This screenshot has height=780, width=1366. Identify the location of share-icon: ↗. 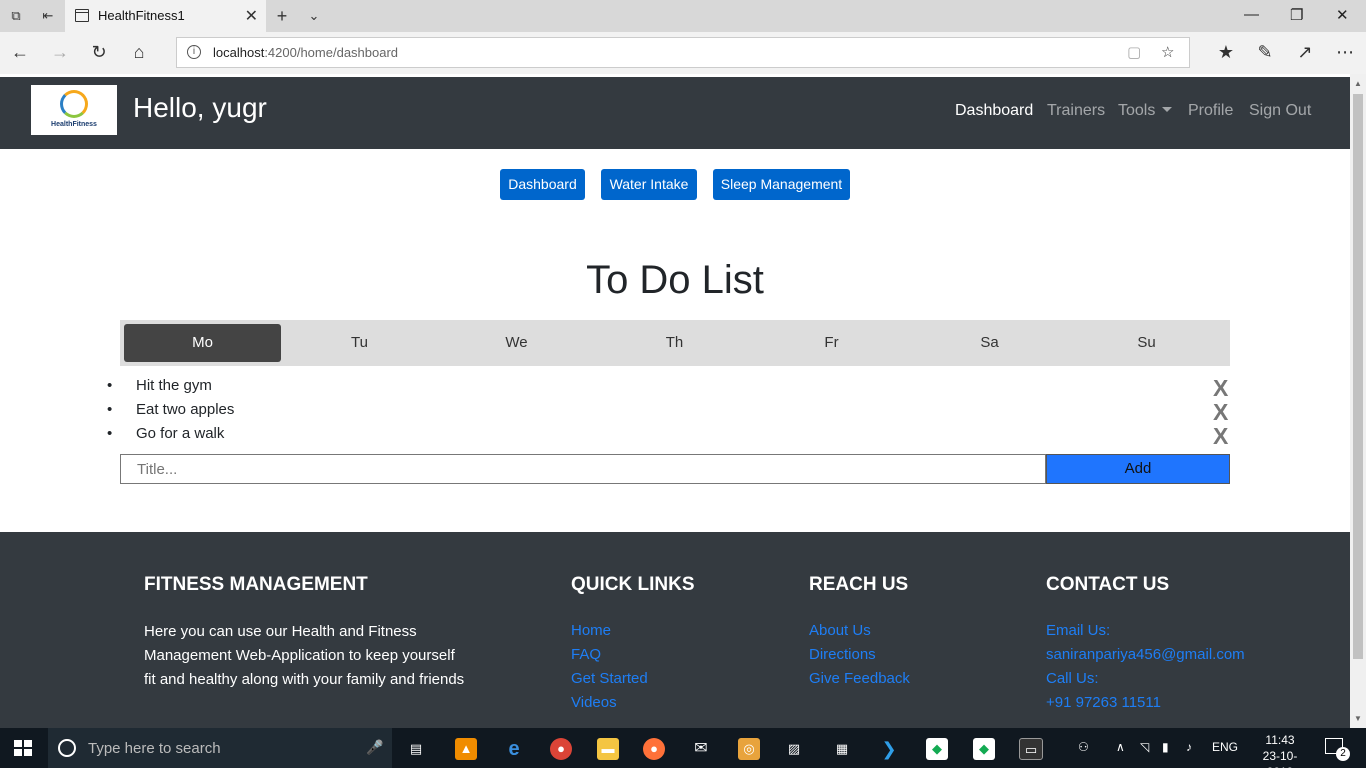
(1305, 52).